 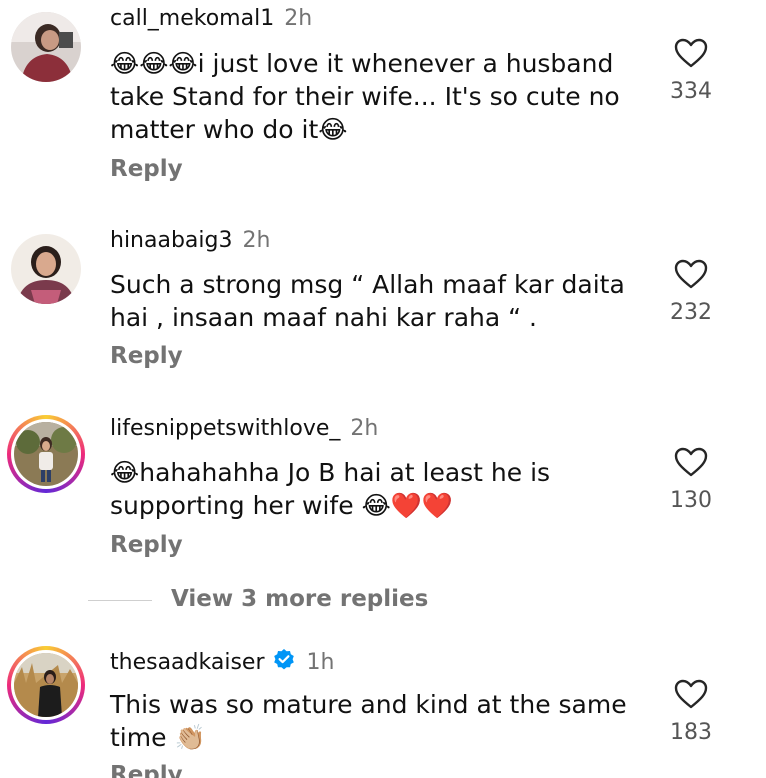 What do you see at coordinates (691, 500) in the screenshot?
I see `like-count: 130` at bounding box center [691, 500].